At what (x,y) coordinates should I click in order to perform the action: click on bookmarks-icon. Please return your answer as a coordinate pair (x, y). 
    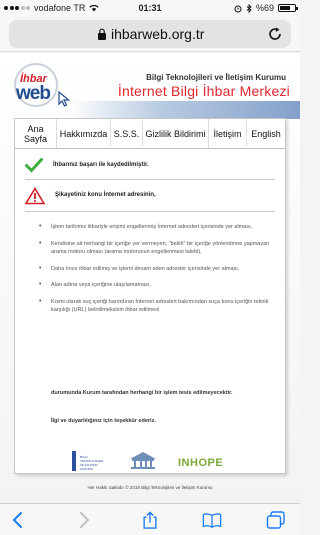
    Looking at the image, I should click on (212, 520).